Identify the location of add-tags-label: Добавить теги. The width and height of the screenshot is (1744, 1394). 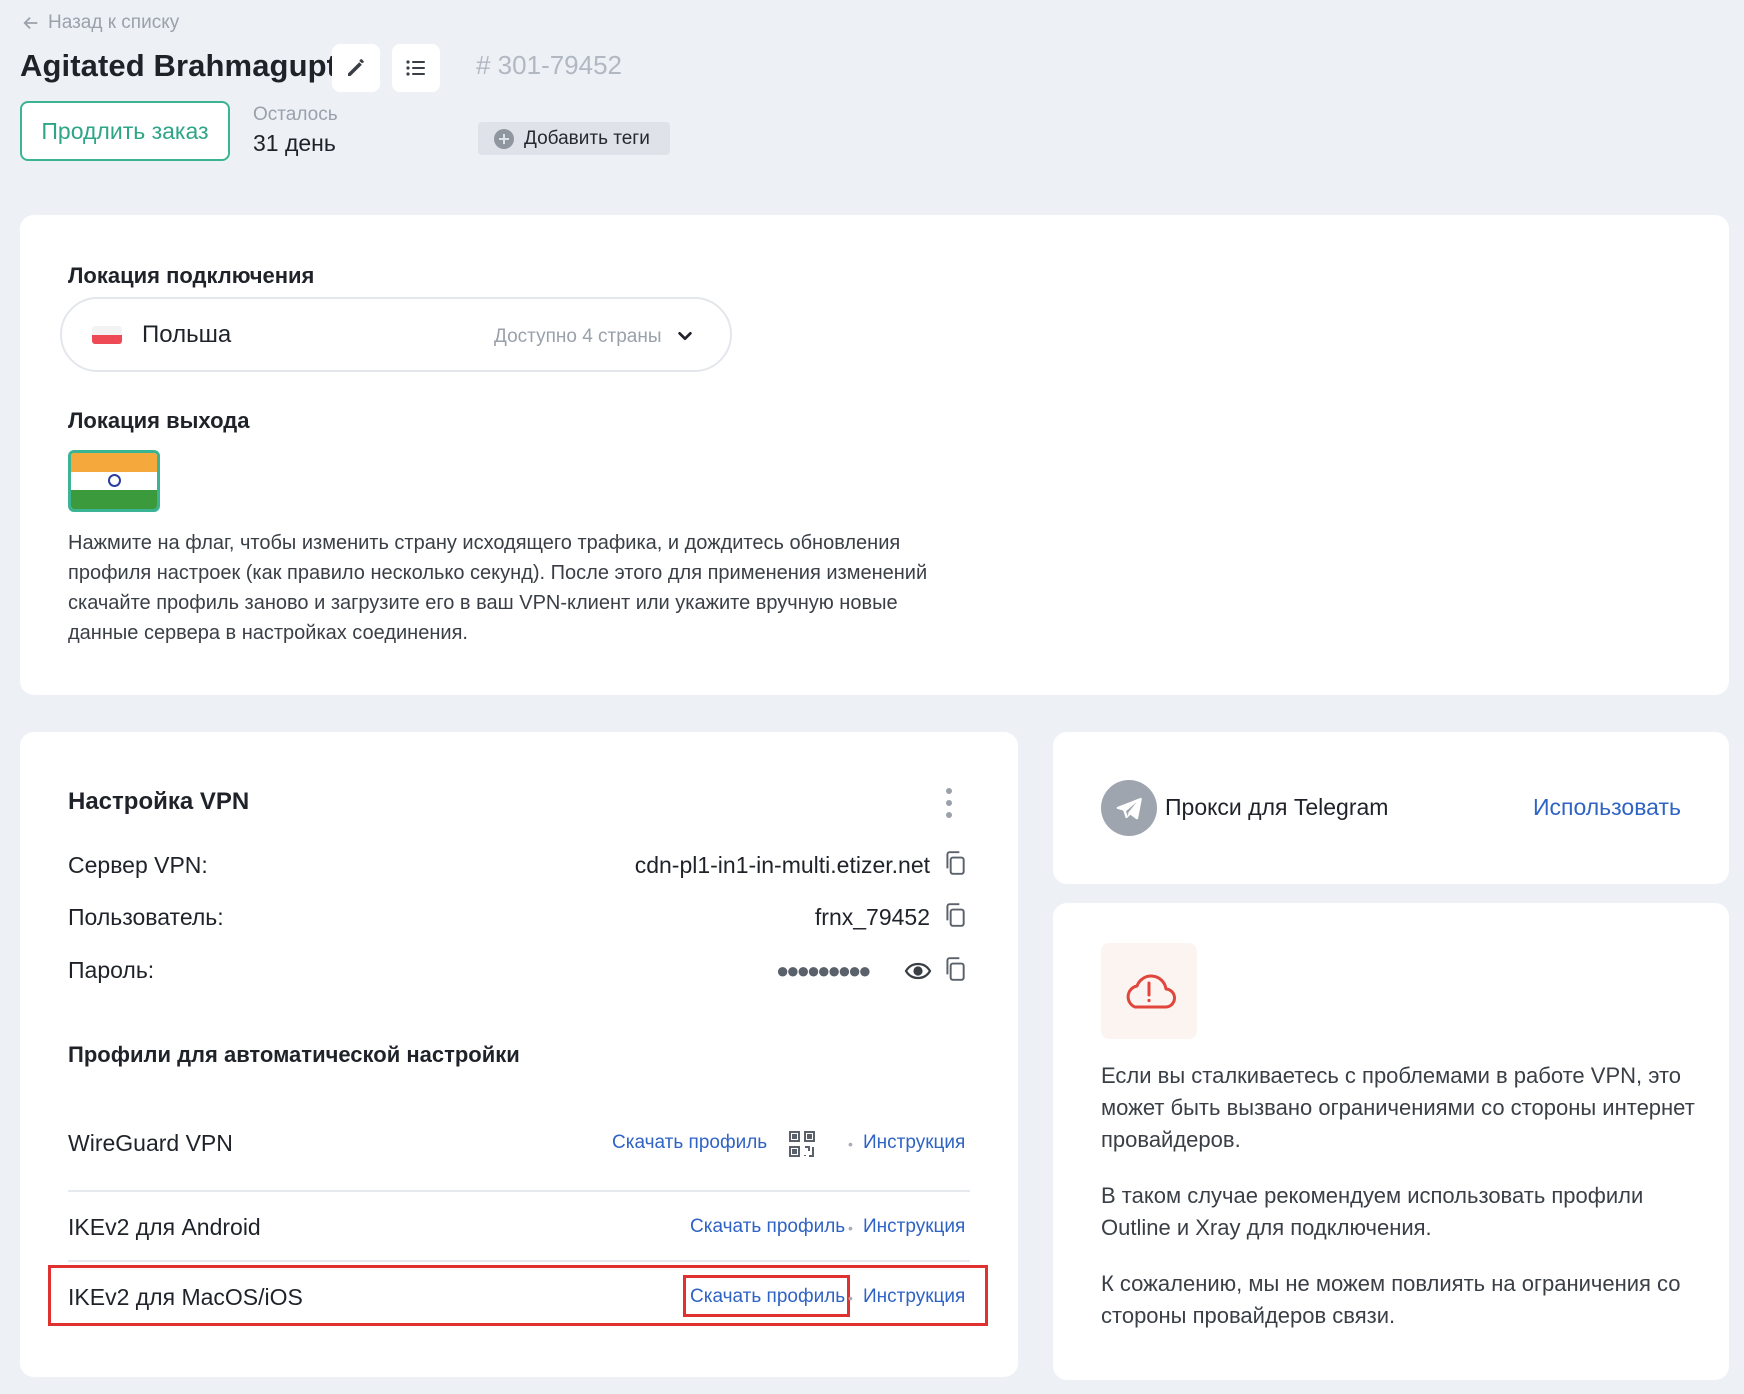
(587, 138).